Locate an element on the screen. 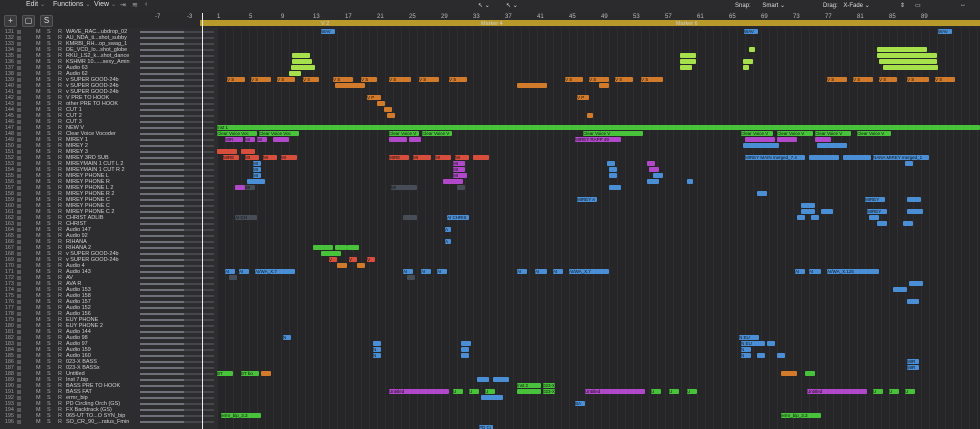 The width and height of the screenshot is (980, 429). region: BT is located at coordinates (225, 373).